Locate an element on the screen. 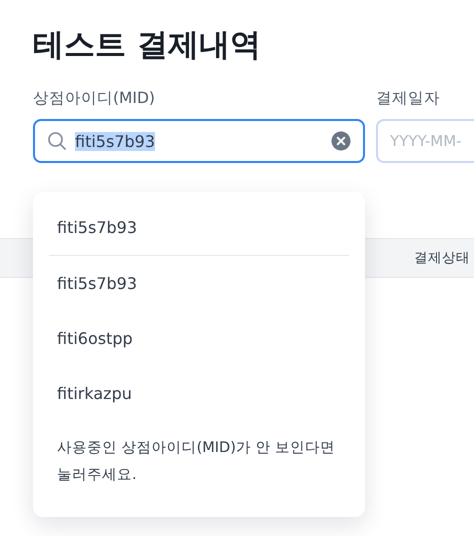 The height and width of the screenshot is (536, 474). clear-icon is located at coordinates (341, 141).